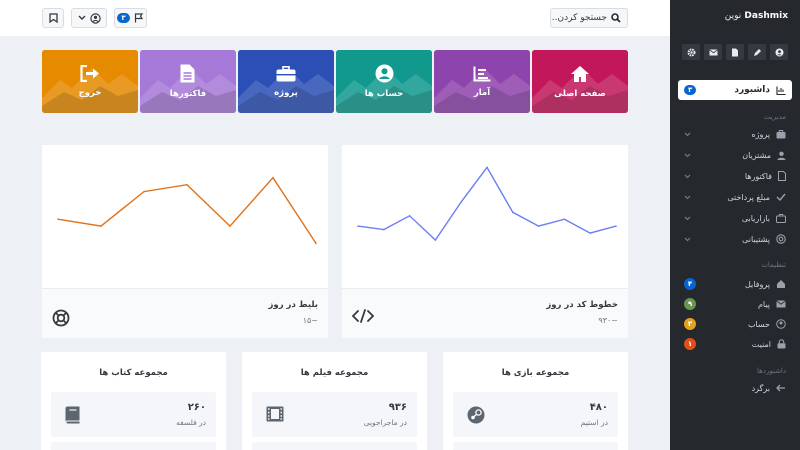 This screenshot has height=450, width=800. Describe the element at coordinates (735, 284) in the screenshot. I see `sidebar-item-settings: پروفایل ۴` at that location.